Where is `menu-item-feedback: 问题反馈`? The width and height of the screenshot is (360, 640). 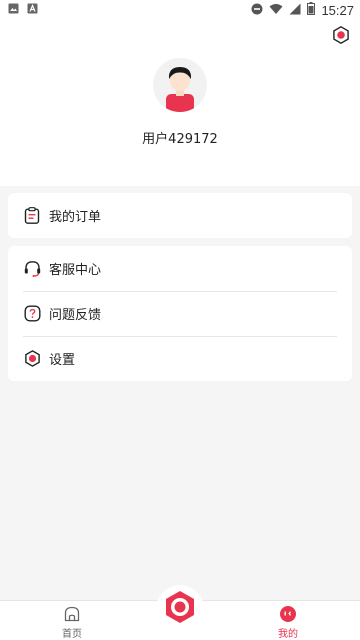
menu-item-feedback: 问题反馈 is located at coordinates (180, 313).